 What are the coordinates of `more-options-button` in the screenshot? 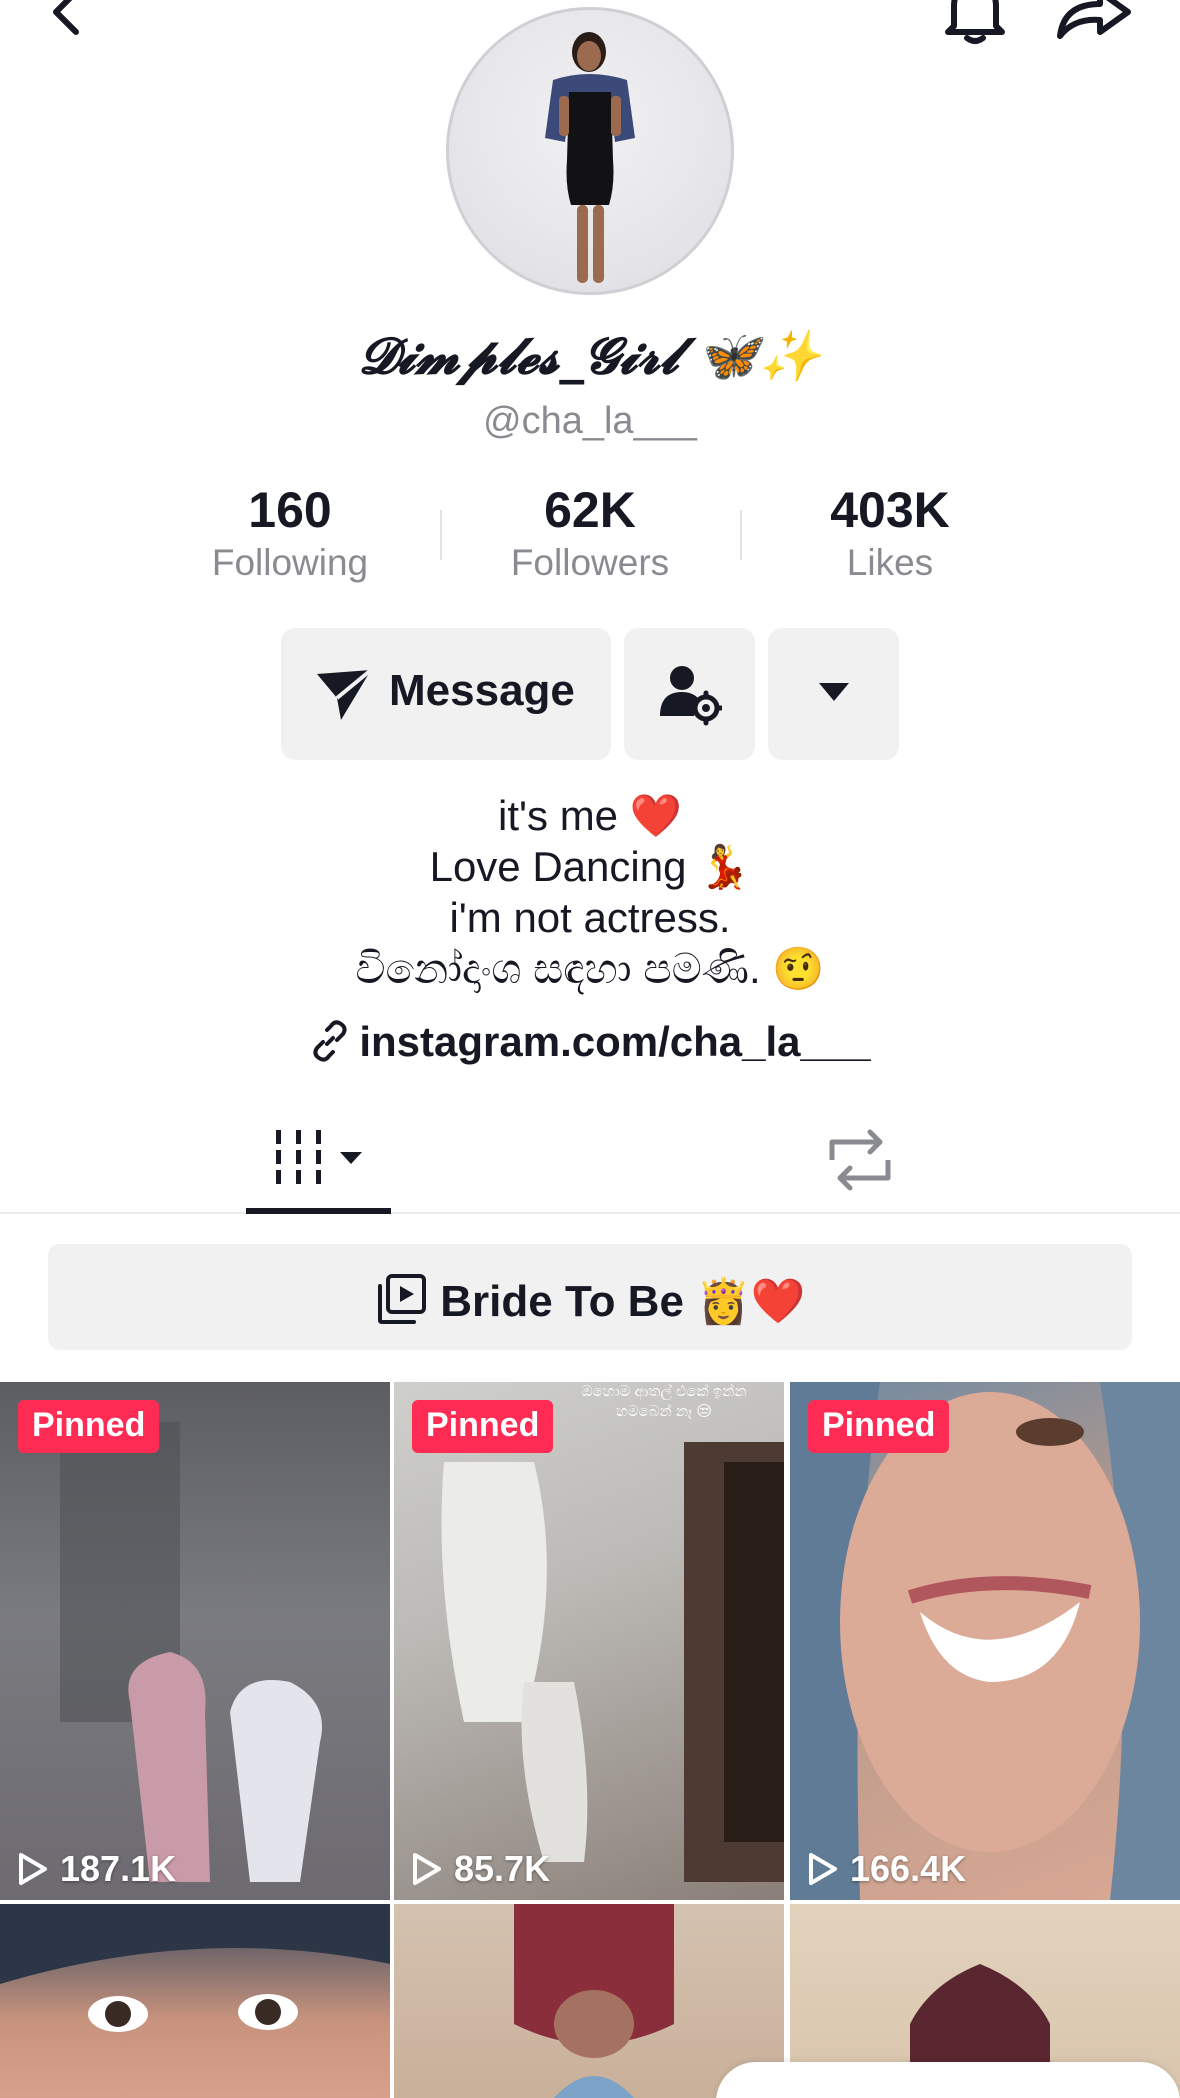 It's located at (833, 694).